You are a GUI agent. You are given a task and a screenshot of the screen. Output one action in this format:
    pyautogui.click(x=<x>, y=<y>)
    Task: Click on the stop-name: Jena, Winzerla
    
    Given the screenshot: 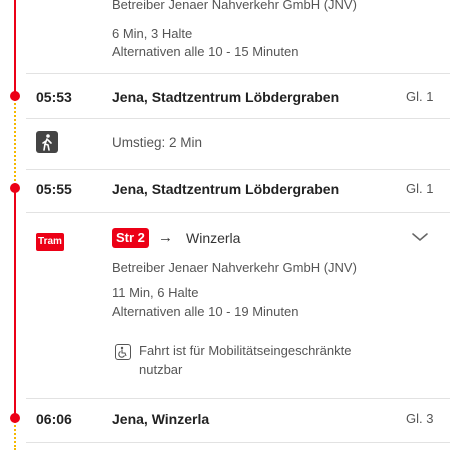 What is the action you would take?
    pyautogui.click(x=160, y=419)
    